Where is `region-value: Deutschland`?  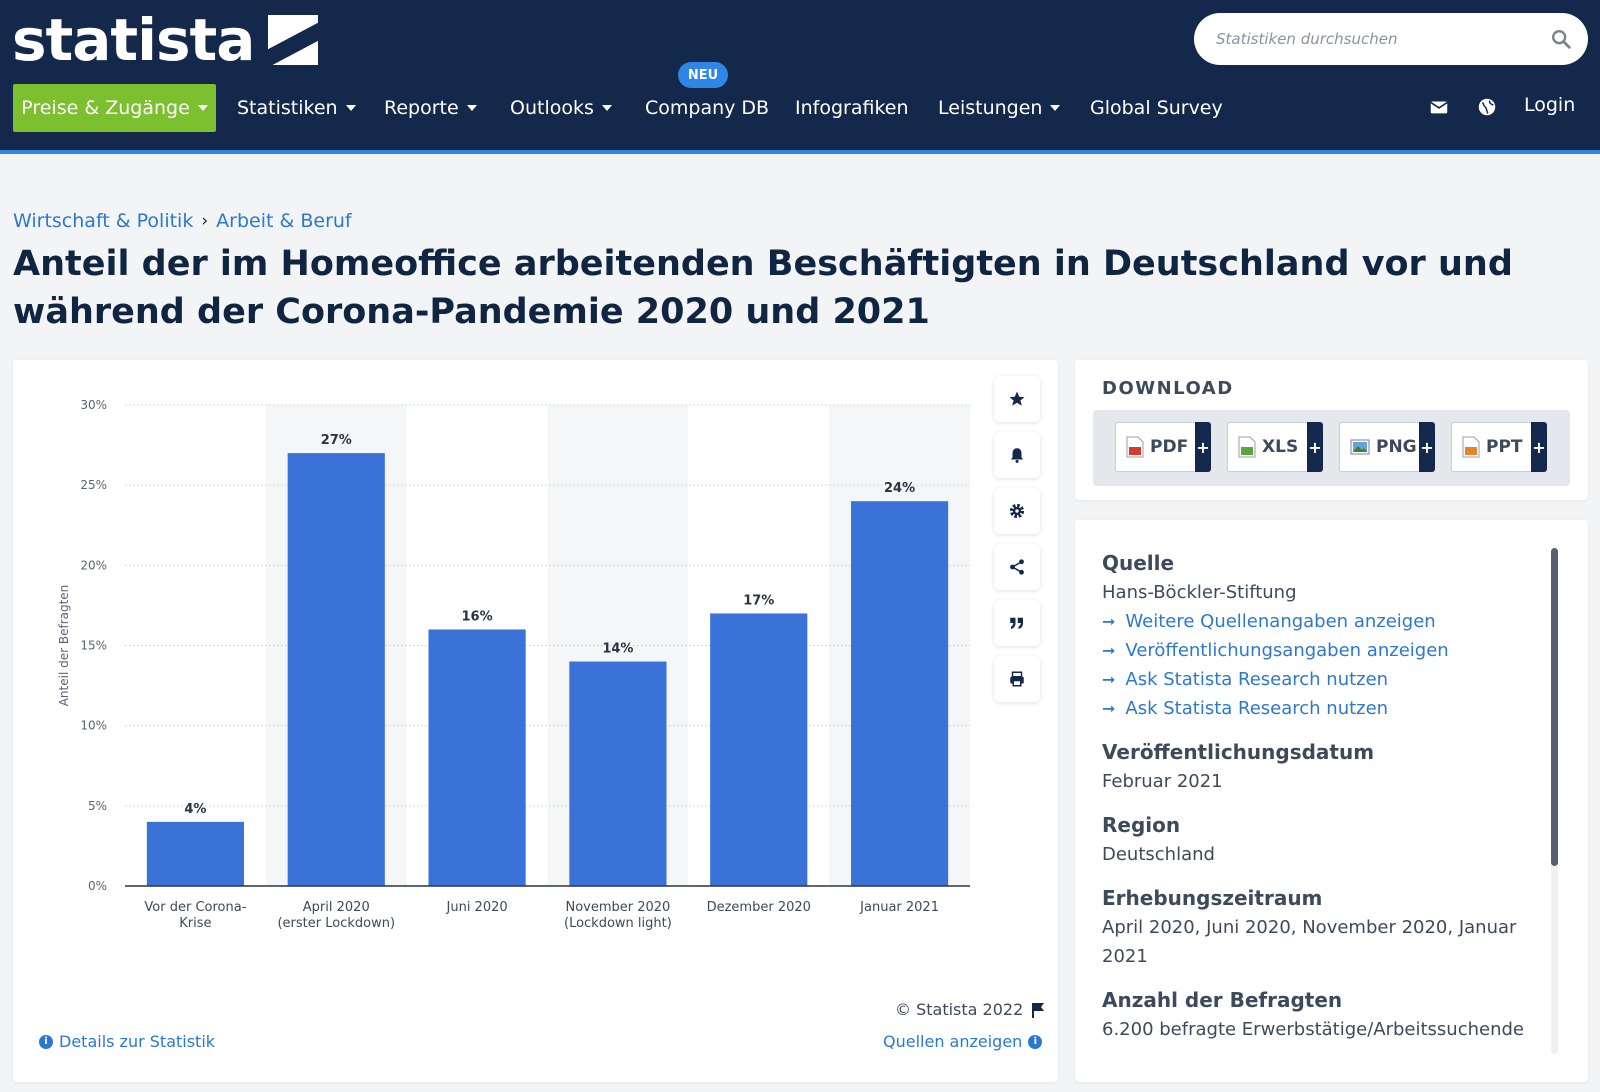 region-value: Deutschland is located at coordinates (1158, 854).